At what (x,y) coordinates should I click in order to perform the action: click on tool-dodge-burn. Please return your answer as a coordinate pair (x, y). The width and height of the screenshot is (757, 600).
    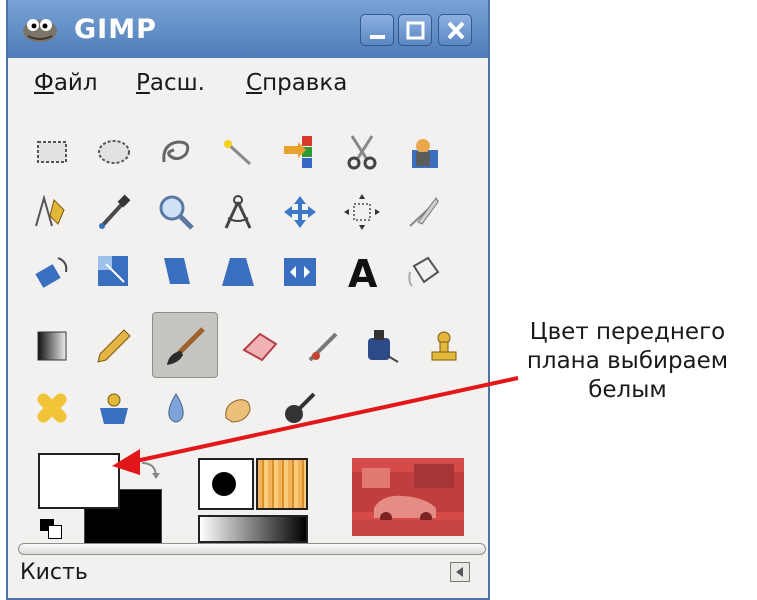
    Looking at the image, I should click on (300, 408).